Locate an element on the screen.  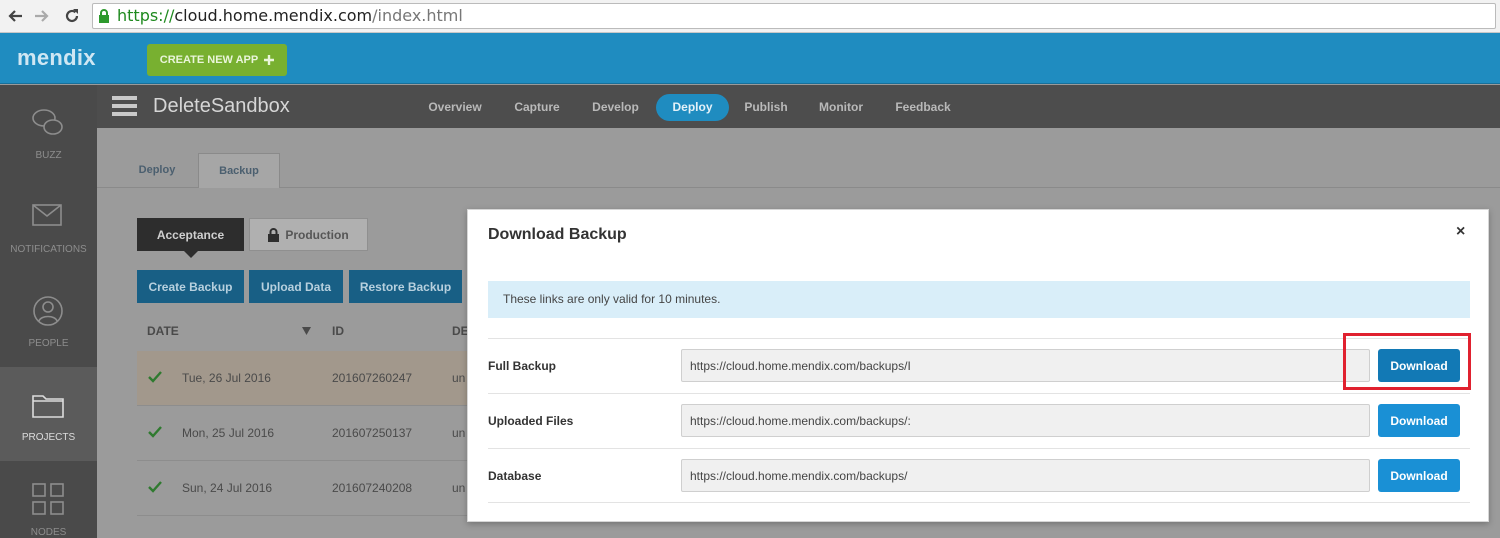
browser-toolbar: https://cloud.home.mendix.com/index.html is located at coordinates (750, 16).